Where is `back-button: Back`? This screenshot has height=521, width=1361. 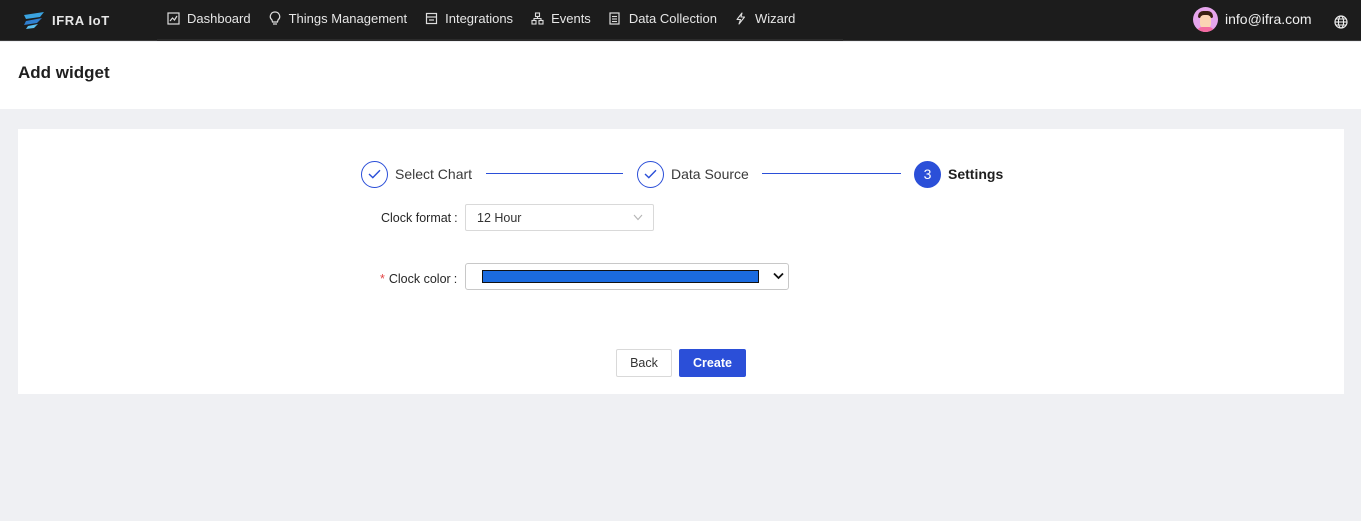
back-button: Back is located at coordinates (644, 363).